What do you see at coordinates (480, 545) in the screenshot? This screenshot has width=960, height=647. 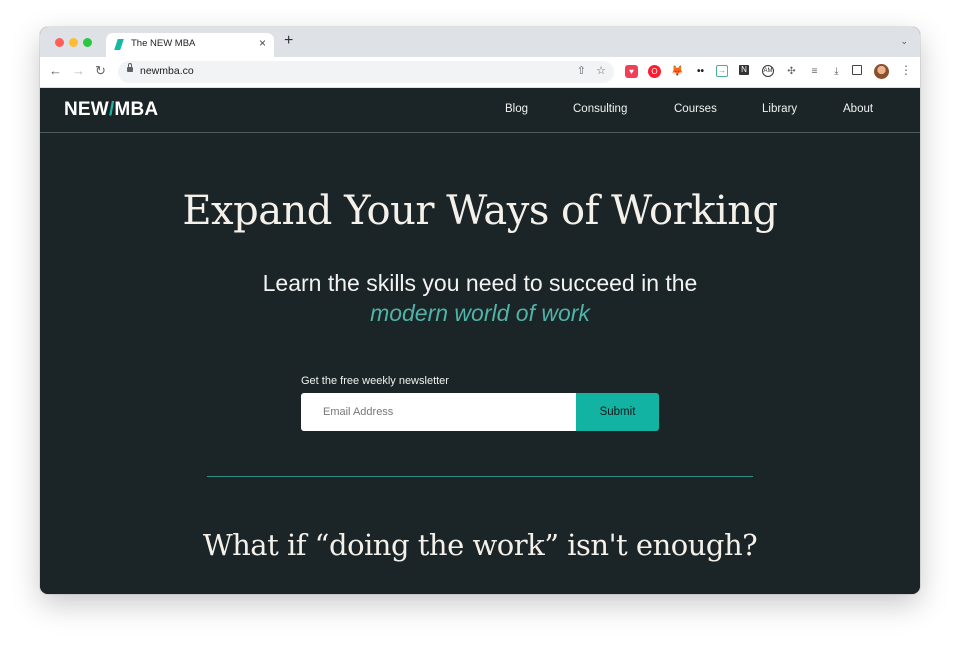 I see `section-title: What if “doing the work” isn't enough?` at bounding box center [480, 545].